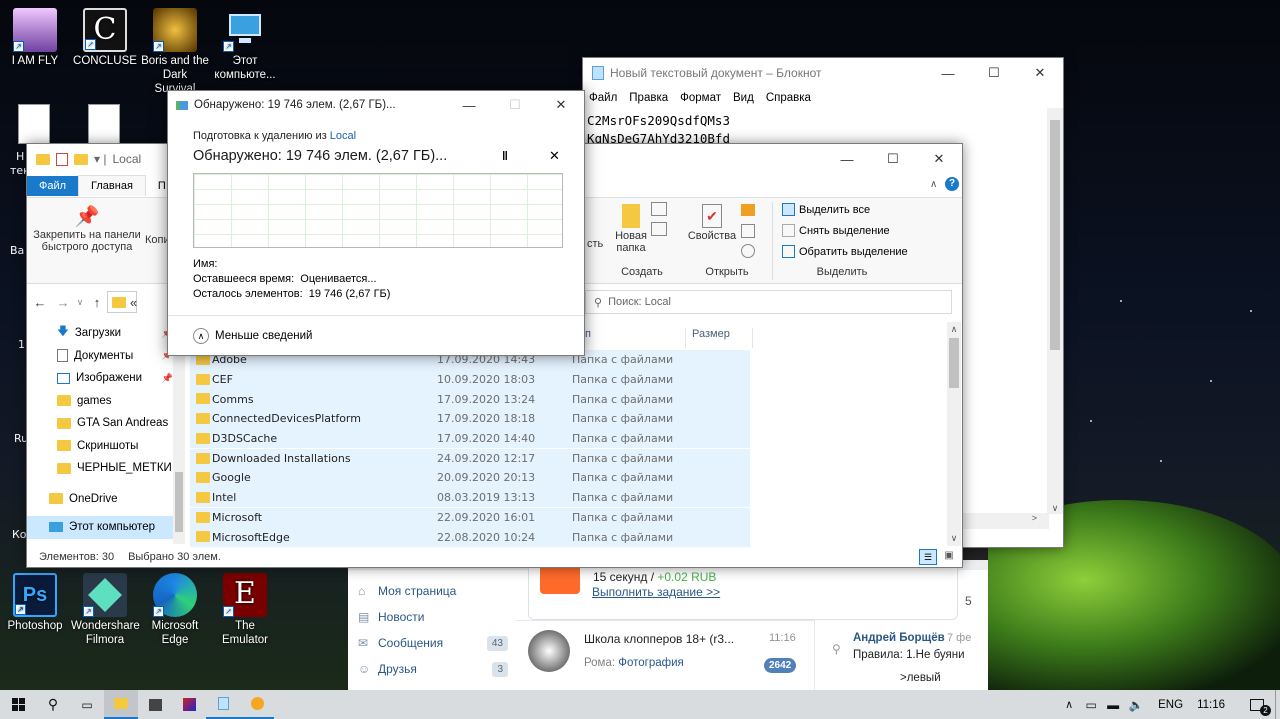 This screenshot has width=1280, height=719. What do you see at coordinates (659, 209) in the screenshot?
I see `new-item-icon` at bounding box center [659, 209].